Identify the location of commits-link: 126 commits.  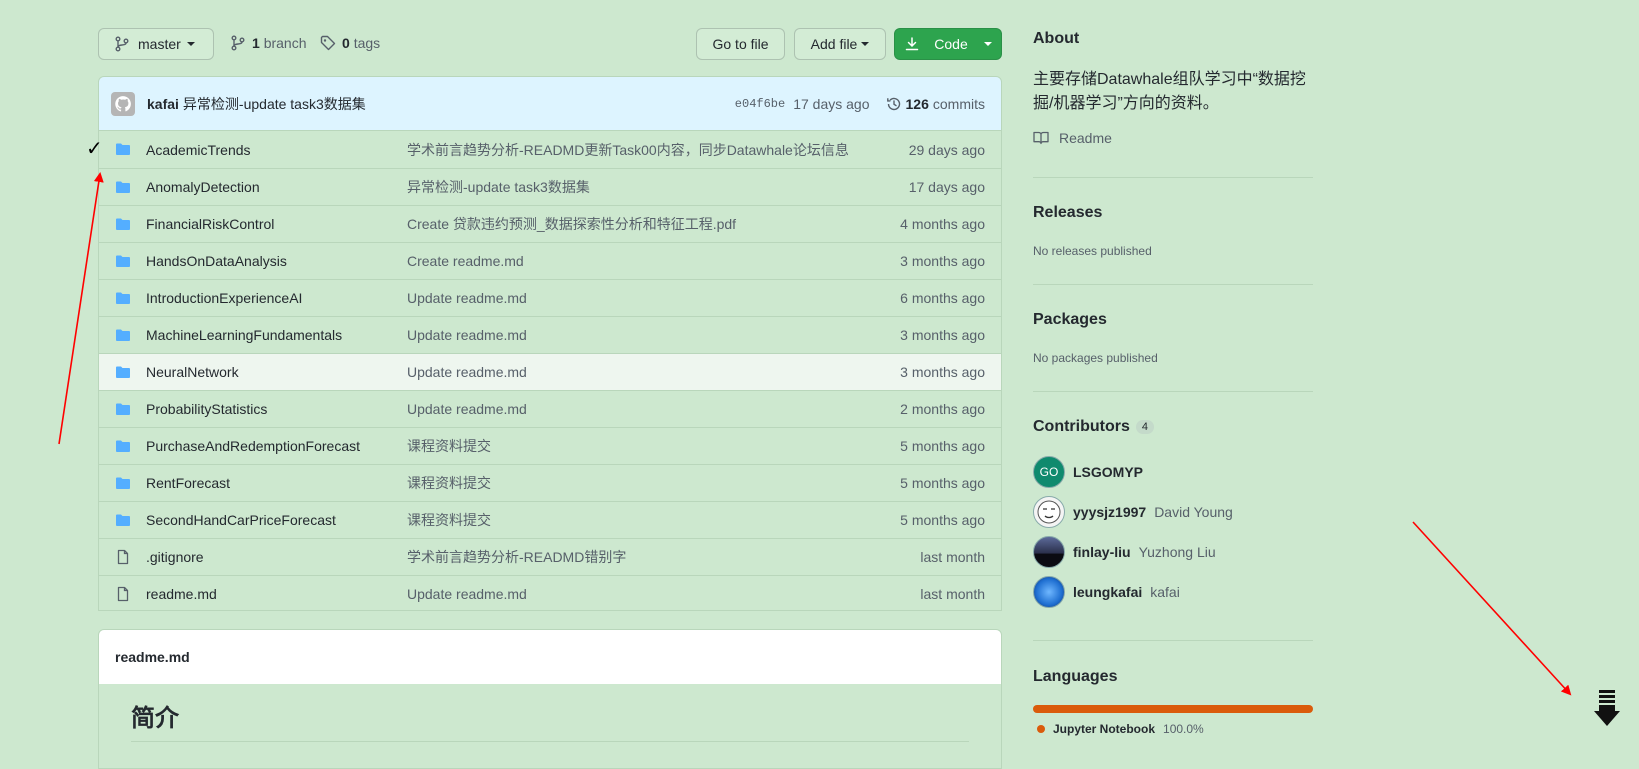
(935, 104).